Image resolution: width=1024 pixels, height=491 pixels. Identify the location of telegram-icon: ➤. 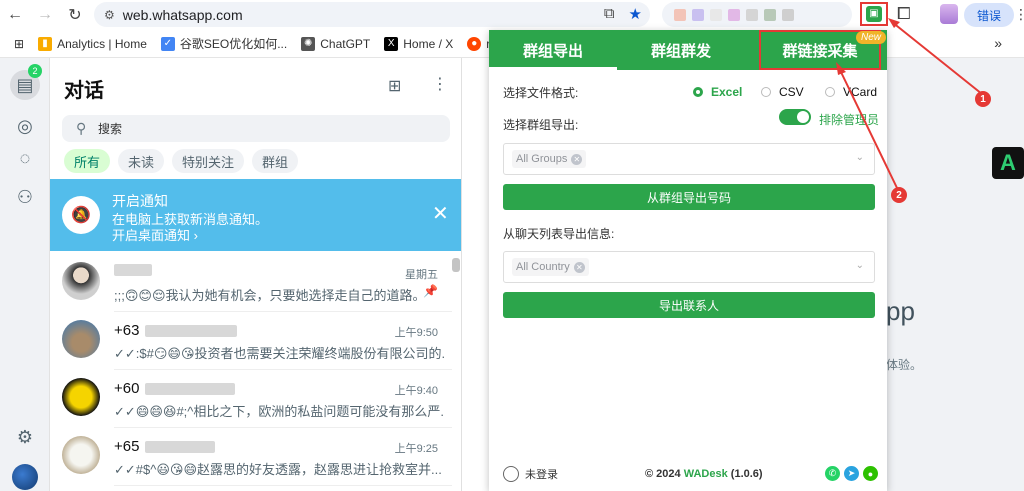
(851, 473).